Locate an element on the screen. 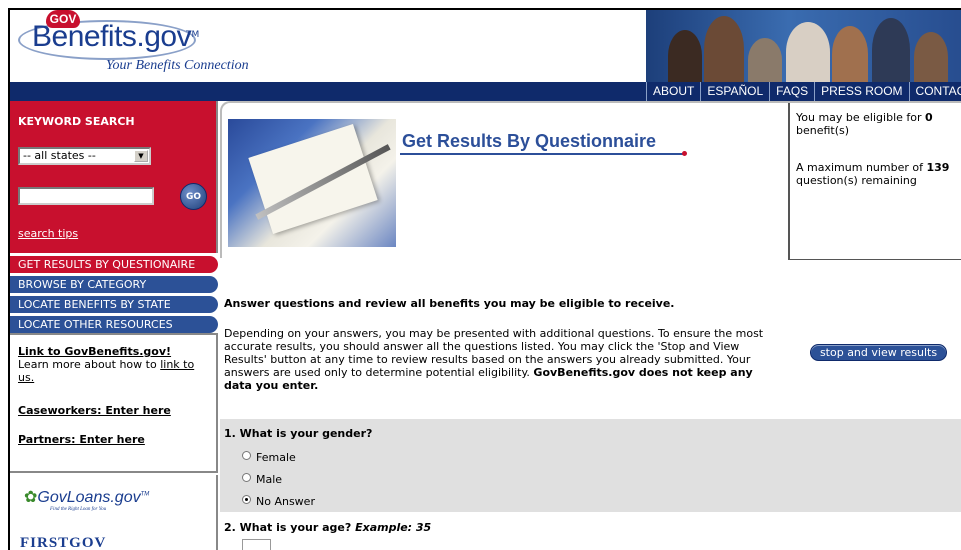 The image size is (961, 550). state-select-value: -- all states -- is located at coordinates (59, 155).